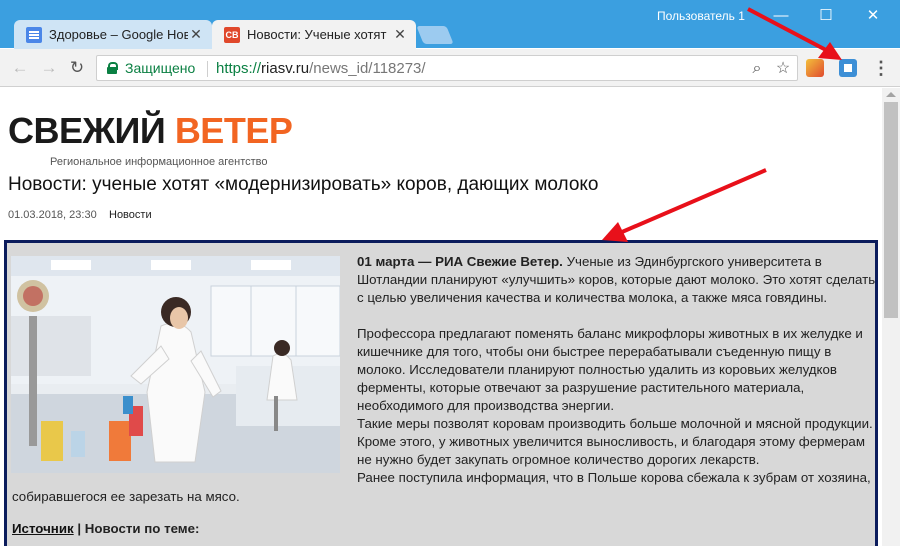  Describe the element at coordinates (87, 130) in the screenshot. I see `logo-word: СВЕЖИЙ` at that location.